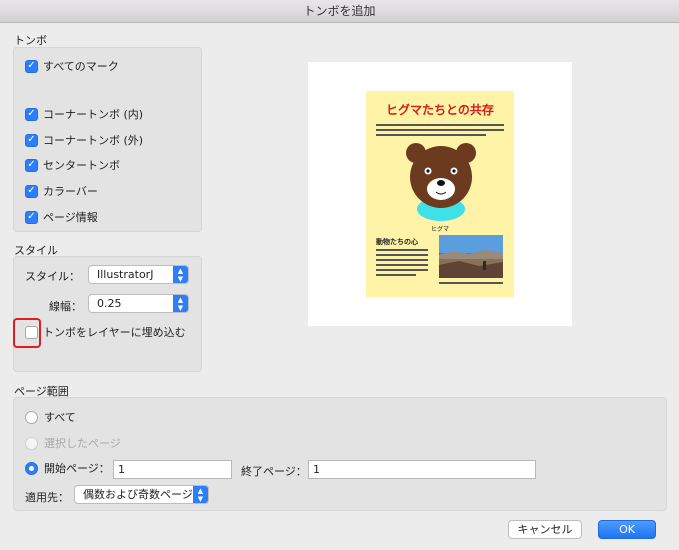 The image size is (679, 550). Describe the element at coordinates (545, 529) in the screenshot. I see `cancel-button: キャンセル` at that location.